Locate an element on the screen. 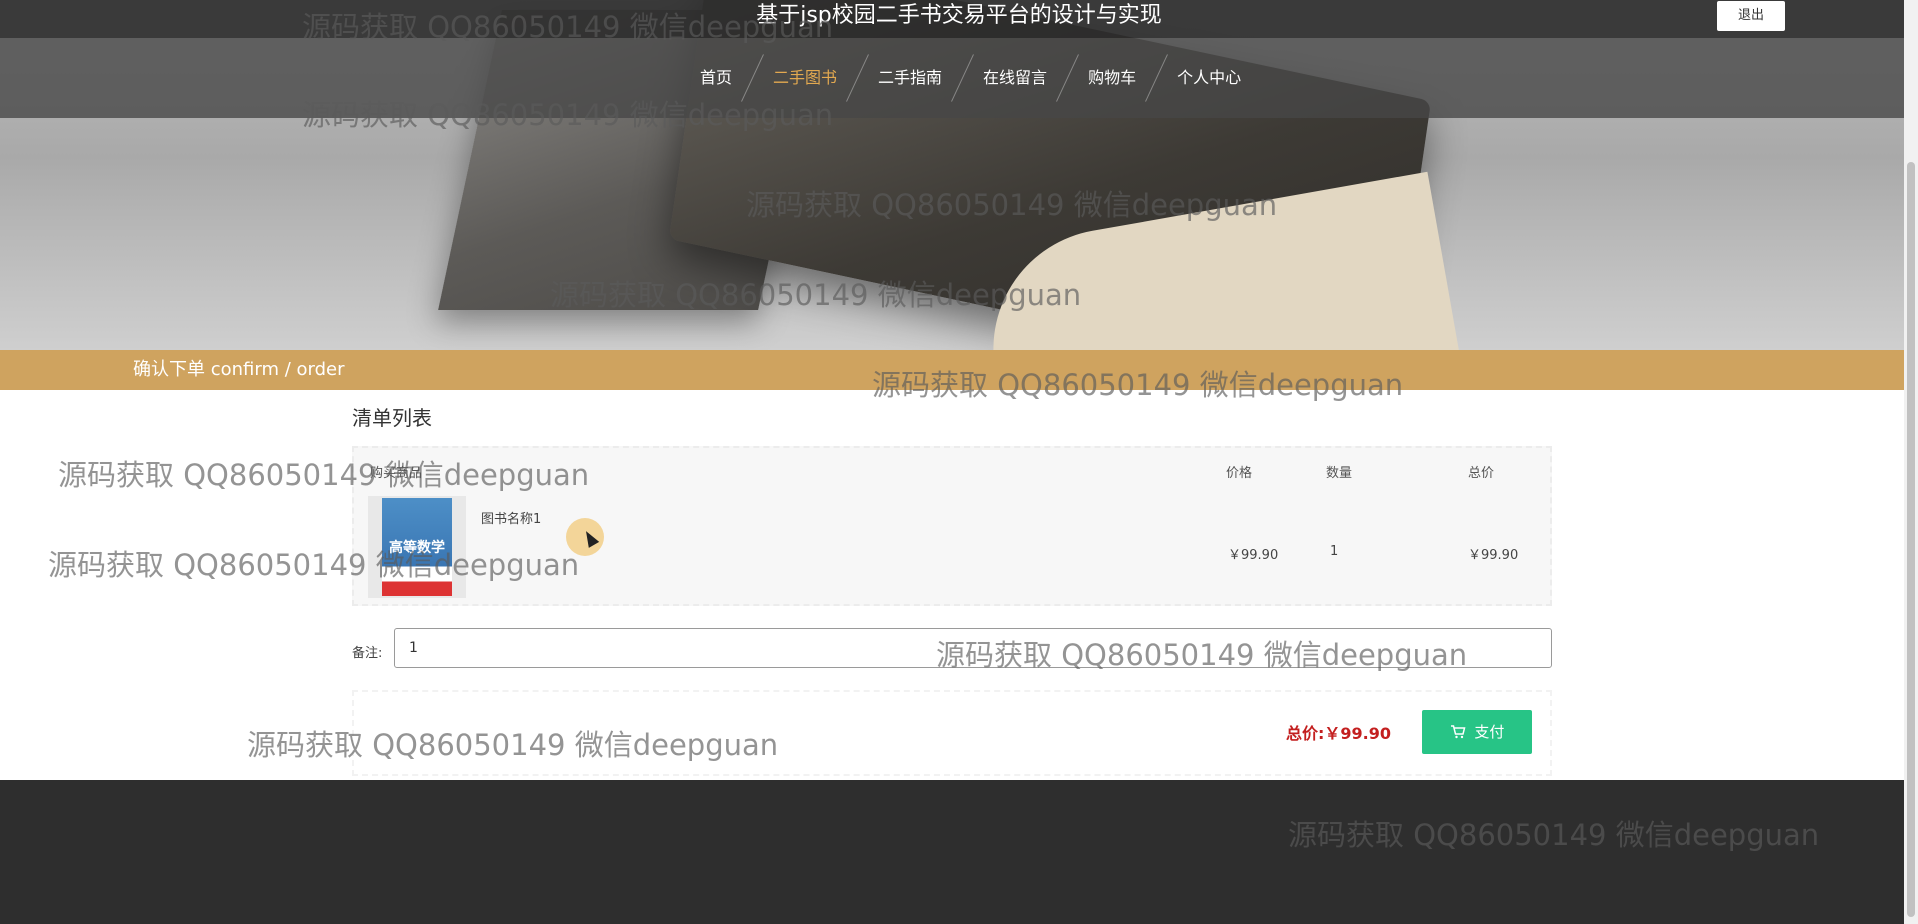  breadcrumb: 确认下单 confirm / order is located at coordinates (239, 369).